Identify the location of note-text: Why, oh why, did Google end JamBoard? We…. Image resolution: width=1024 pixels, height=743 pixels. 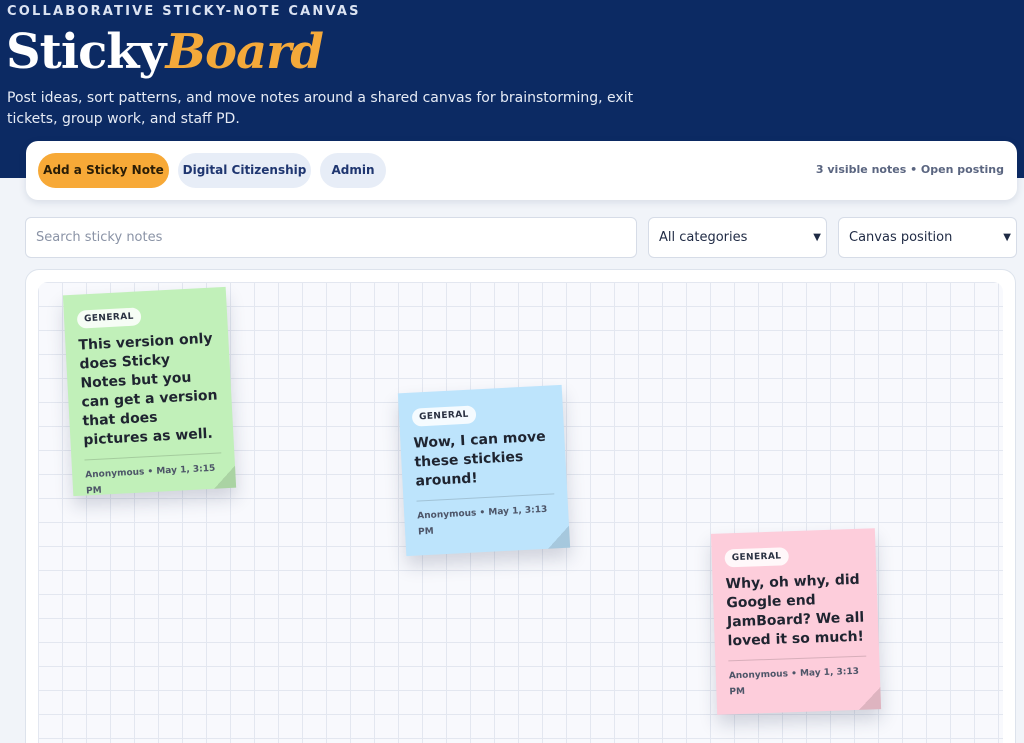
(795, 610).